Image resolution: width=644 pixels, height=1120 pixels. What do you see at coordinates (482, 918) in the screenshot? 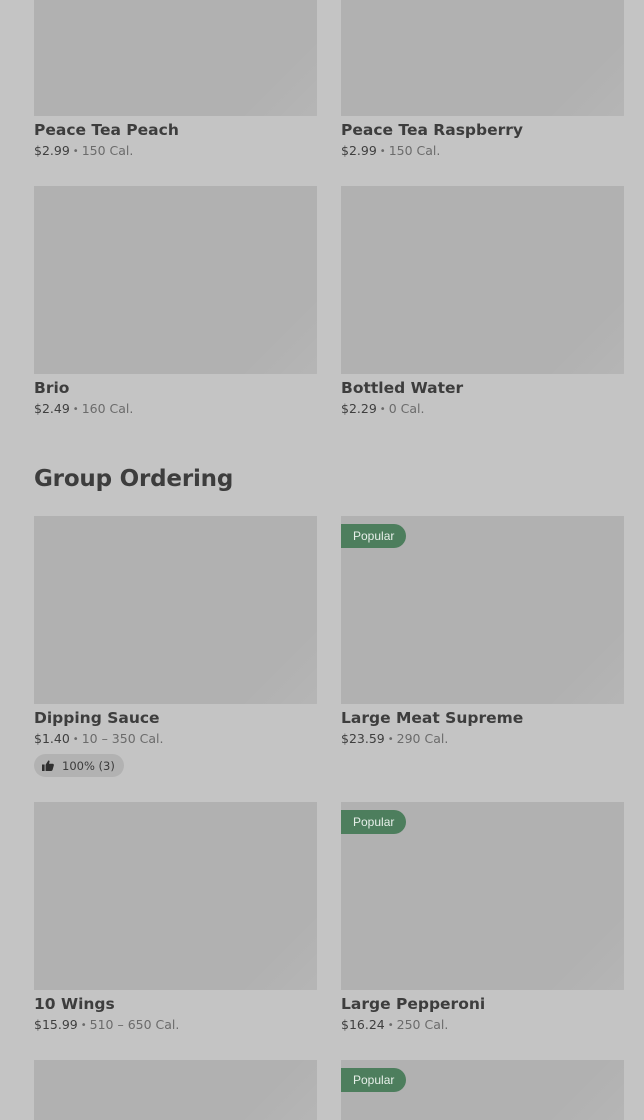
I see `menu-item-card: Popular Large Pepperoni $16.24 • 250 Cal.` at bounding box center [482, 918].